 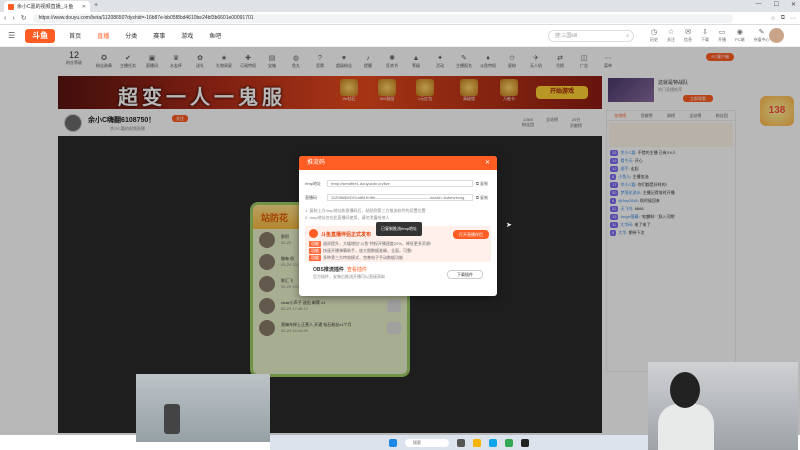 What do you see at coordinates (11, 35) in the screenshot?
I see `menu-icon: ☰` at bounding box center [11, 35].